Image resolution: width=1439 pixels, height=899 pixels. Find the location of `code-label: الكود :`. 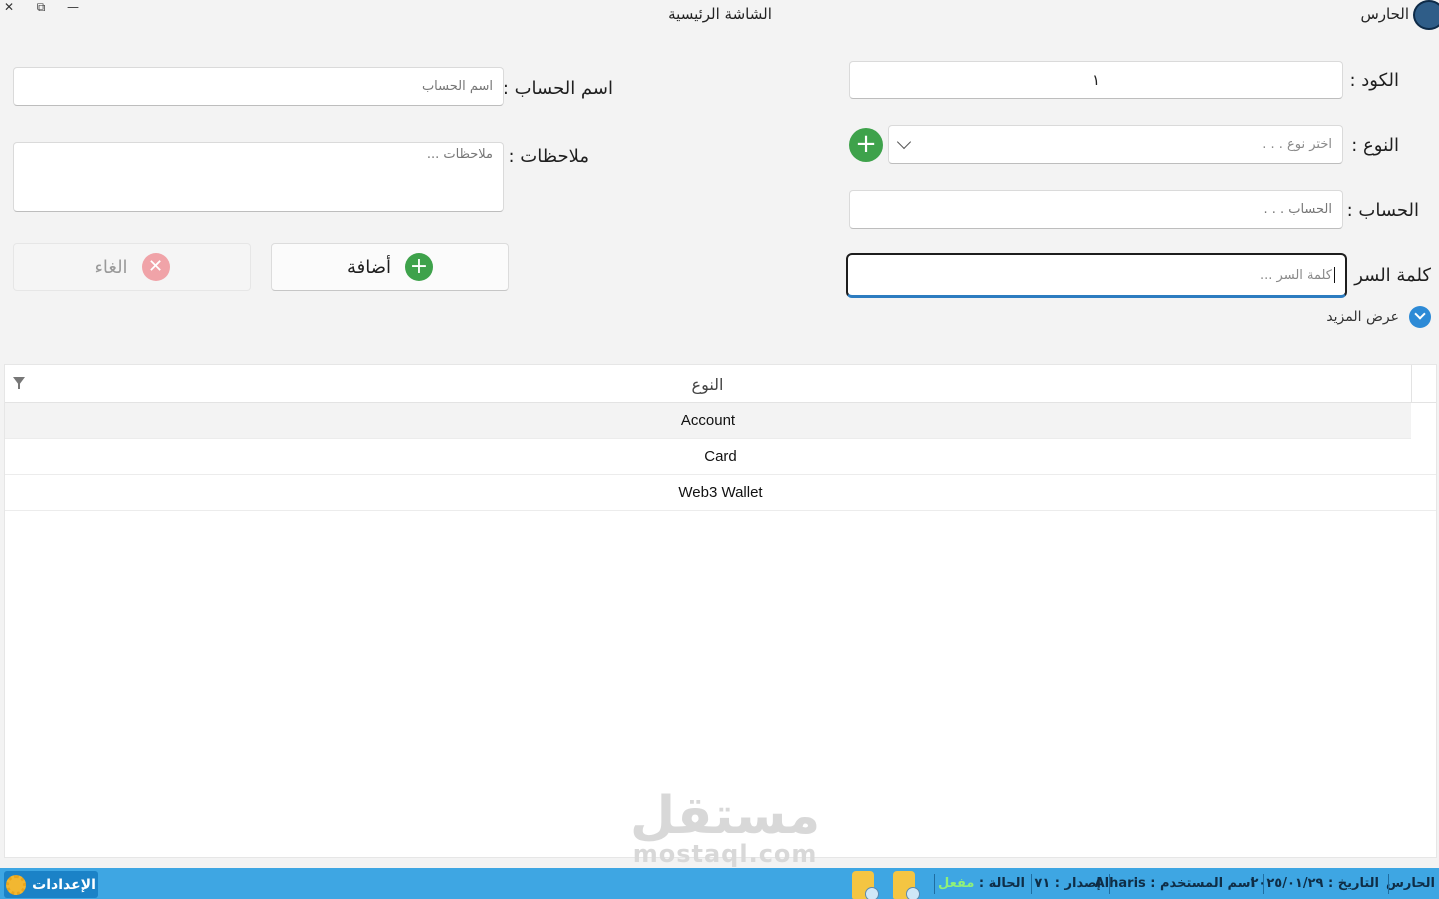

code-label: الكود : is located at coordinates (1374, 80).